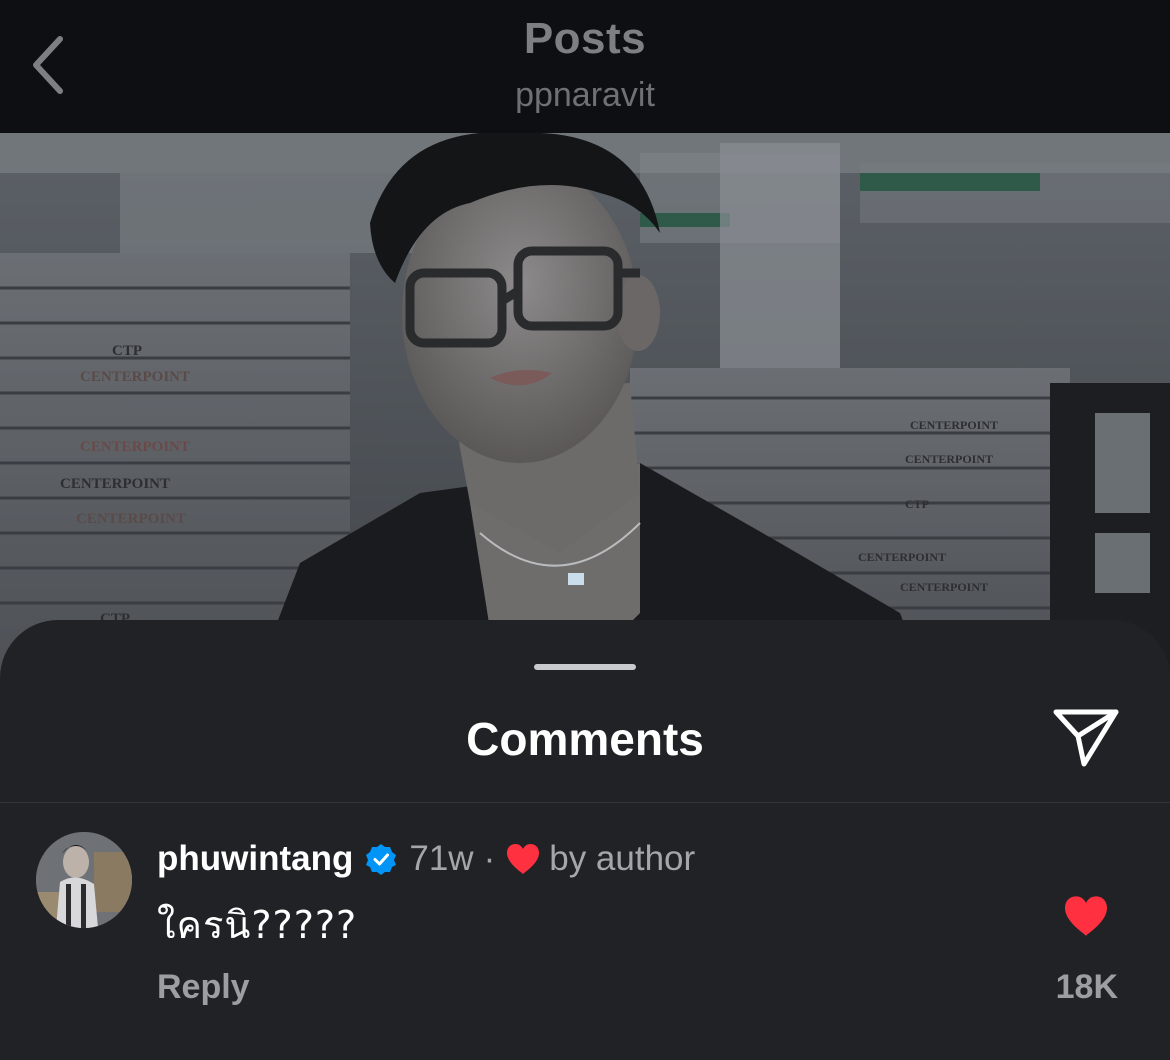  Describe the element at coordinates (585, 739) in the screenshot. I see `comments-title: Comments` at that location.